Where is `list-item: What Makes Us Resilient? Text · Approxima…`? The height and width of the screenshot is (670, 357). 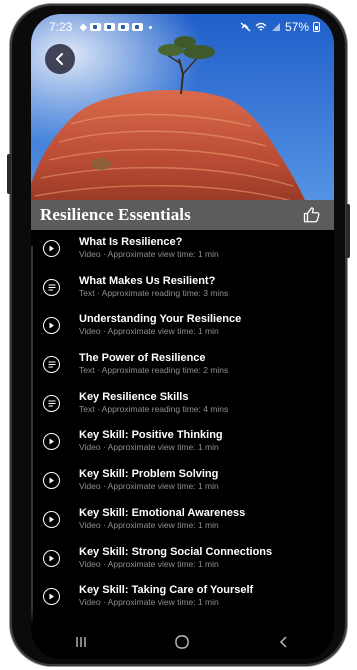
list-item: What Makes Us Resilient? Text · Approxima… is located at coordinates (182, 288).